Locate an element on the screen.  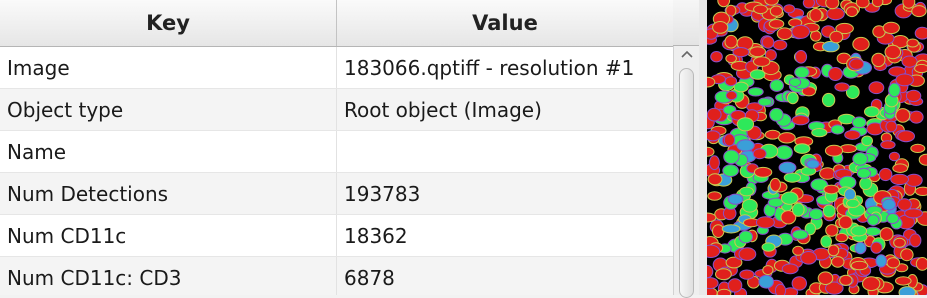
row-value: 193783 is located at coordinates (382, 193).